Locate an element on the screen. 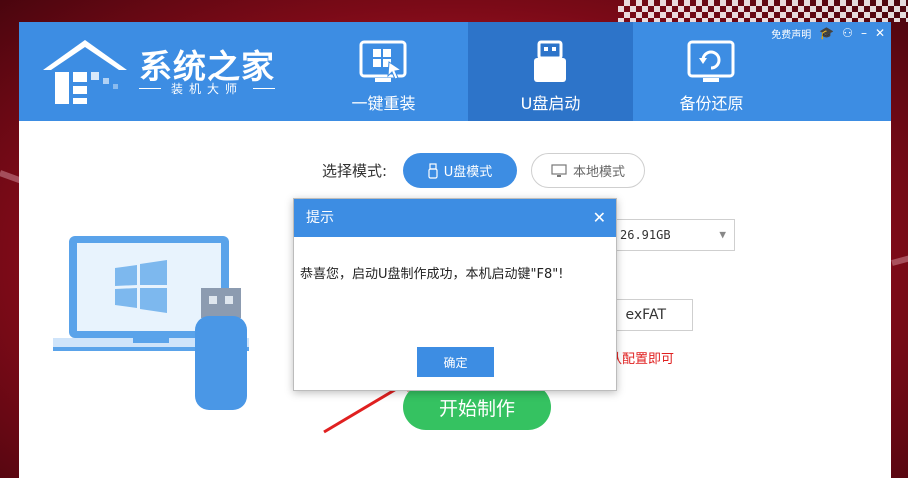 This screenshot has height=478, width=908. backup-restore-icon is located at coordinates (711, 61).